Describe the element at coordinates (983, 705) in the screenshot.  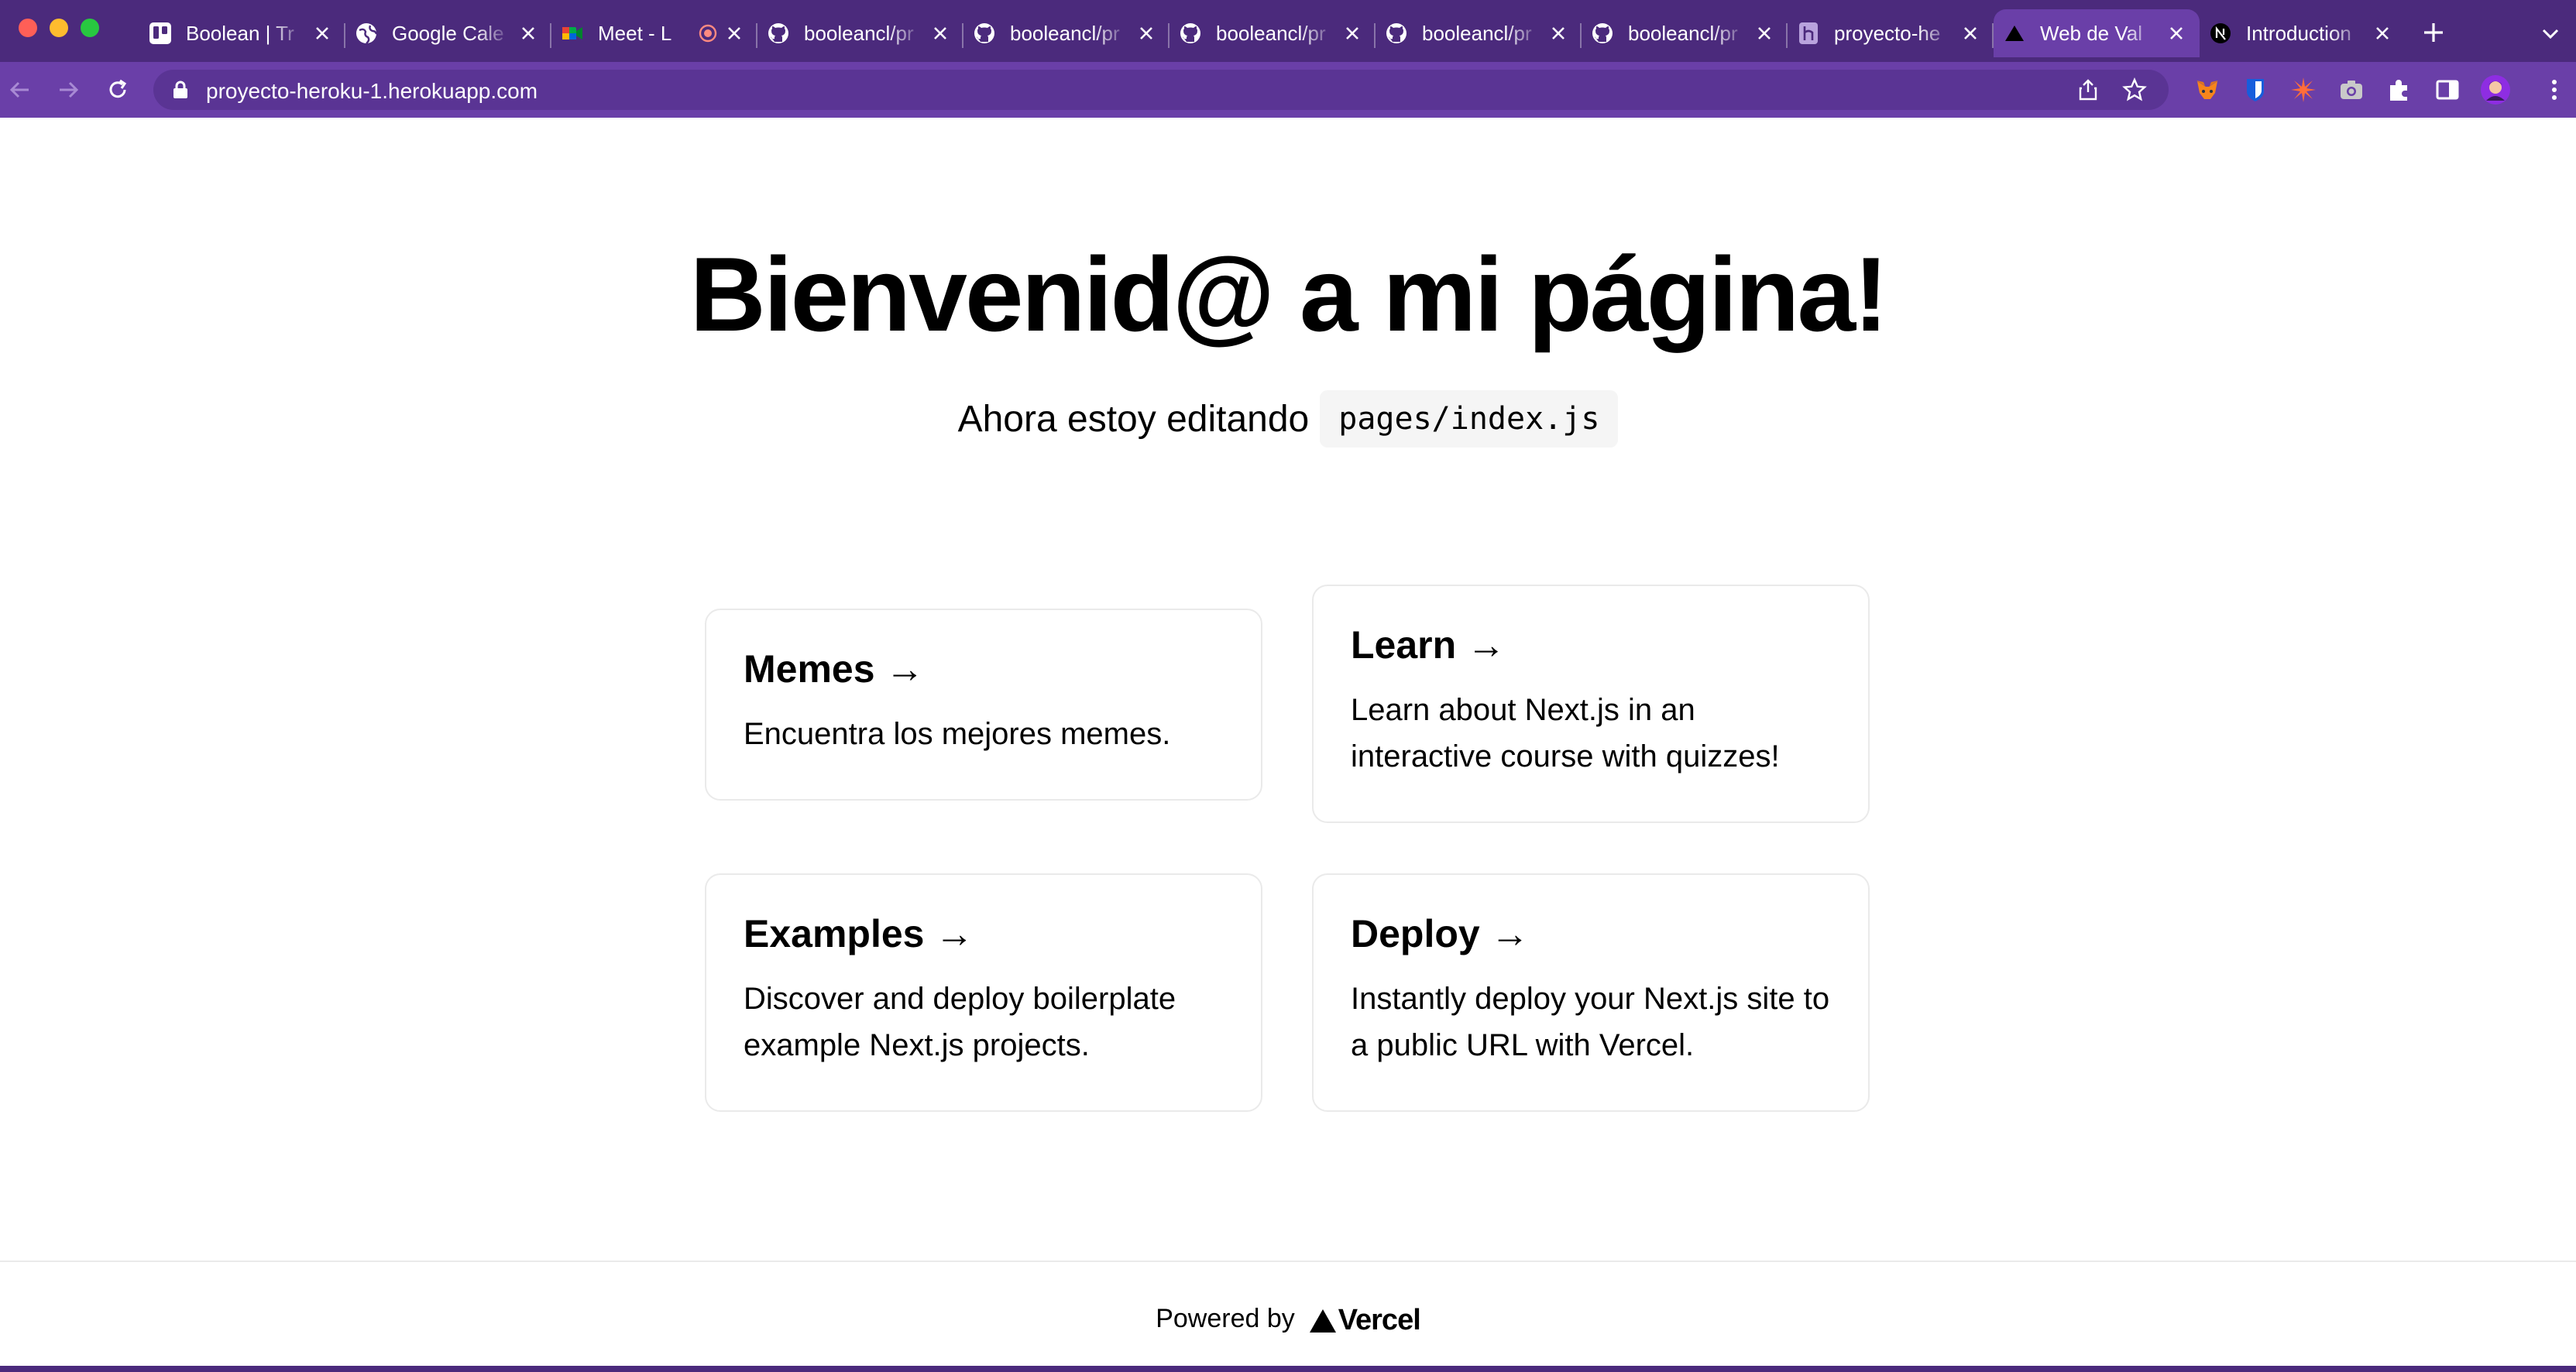
I see `card-memes: Memes → Encuentra los mejores memes.` at that location.